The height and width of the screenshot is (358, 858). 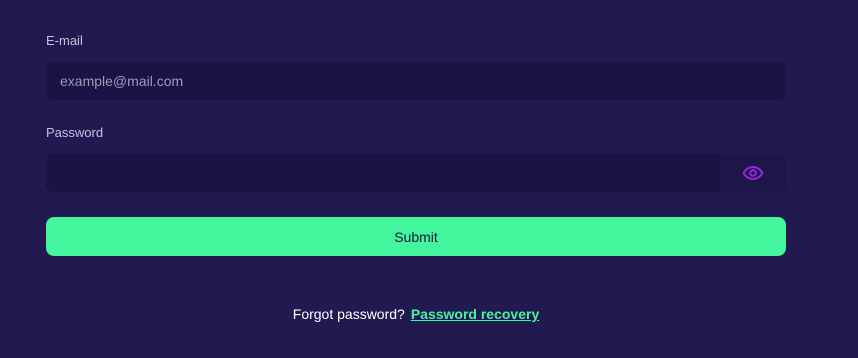 What do you see at coordinates (416, 236) in the screenshot?
I see `submit-button: Submit` at bounding box center [416, 236].